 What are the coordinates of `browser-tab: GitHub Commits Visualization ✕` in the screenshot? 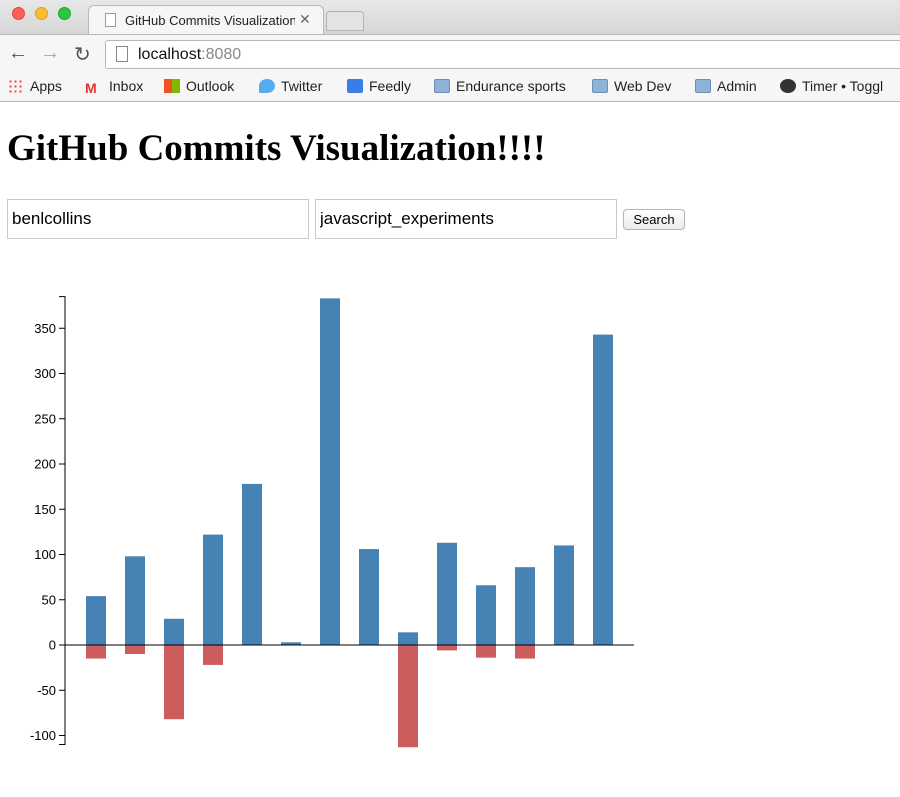 It's located at (206, 19).